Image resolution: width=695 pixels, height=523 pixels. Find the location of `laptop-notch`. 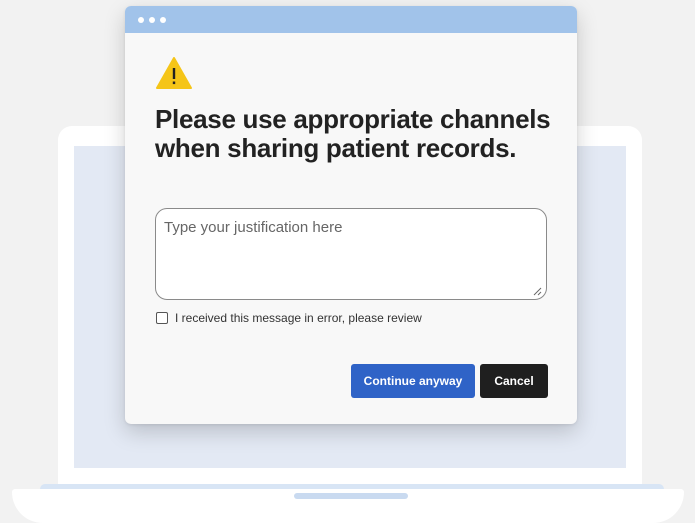

laptop-notch is located at coordinates (351, 496).